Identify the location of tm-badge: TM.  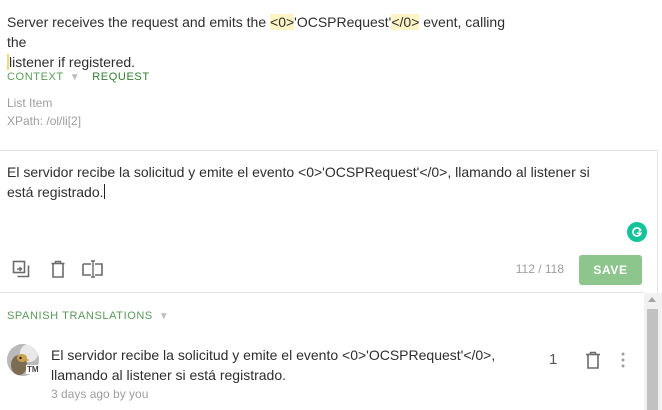
(33, 369).